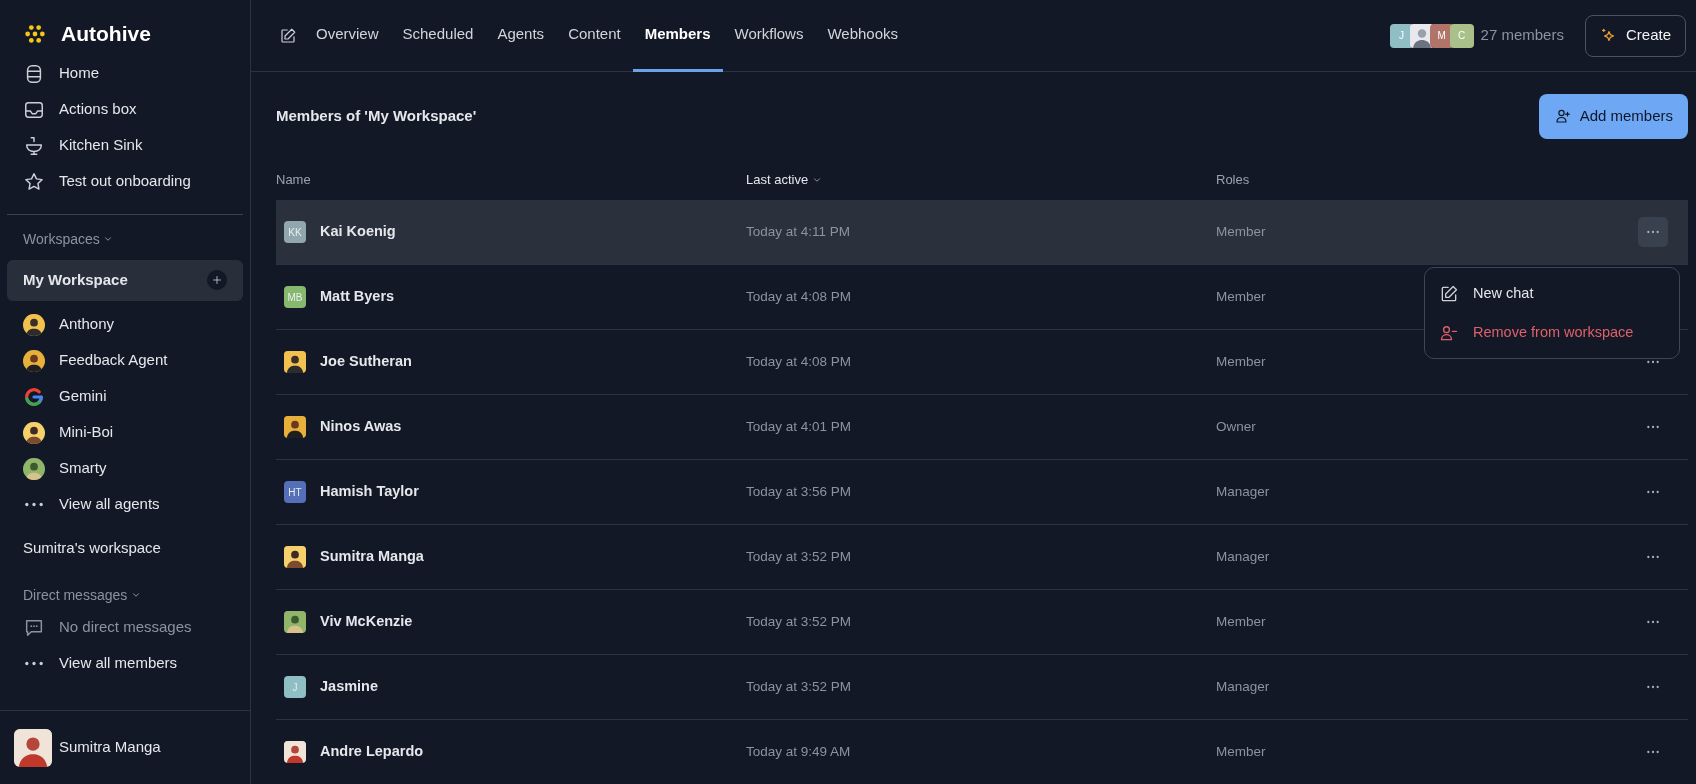 This screenshot has height=784, width=1696. What do you see at coordinates (1461, 35) in the screenshot?
I see `avatar: C` at bounding box center [1461, 35].